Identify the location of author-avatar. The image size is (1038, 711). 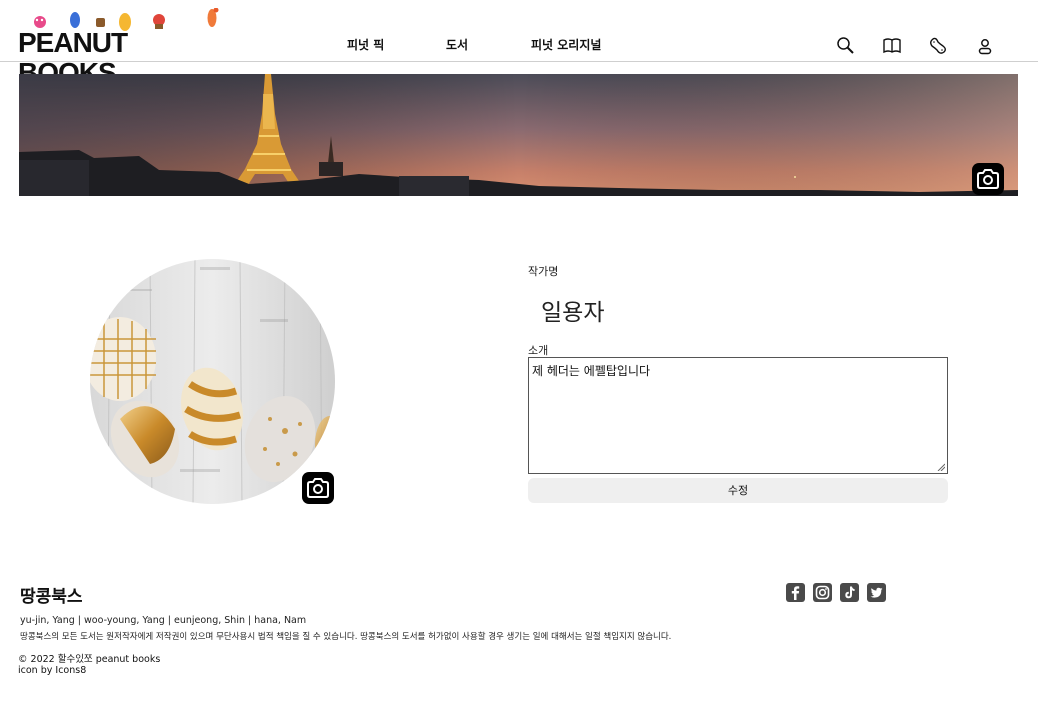
(212, 381).